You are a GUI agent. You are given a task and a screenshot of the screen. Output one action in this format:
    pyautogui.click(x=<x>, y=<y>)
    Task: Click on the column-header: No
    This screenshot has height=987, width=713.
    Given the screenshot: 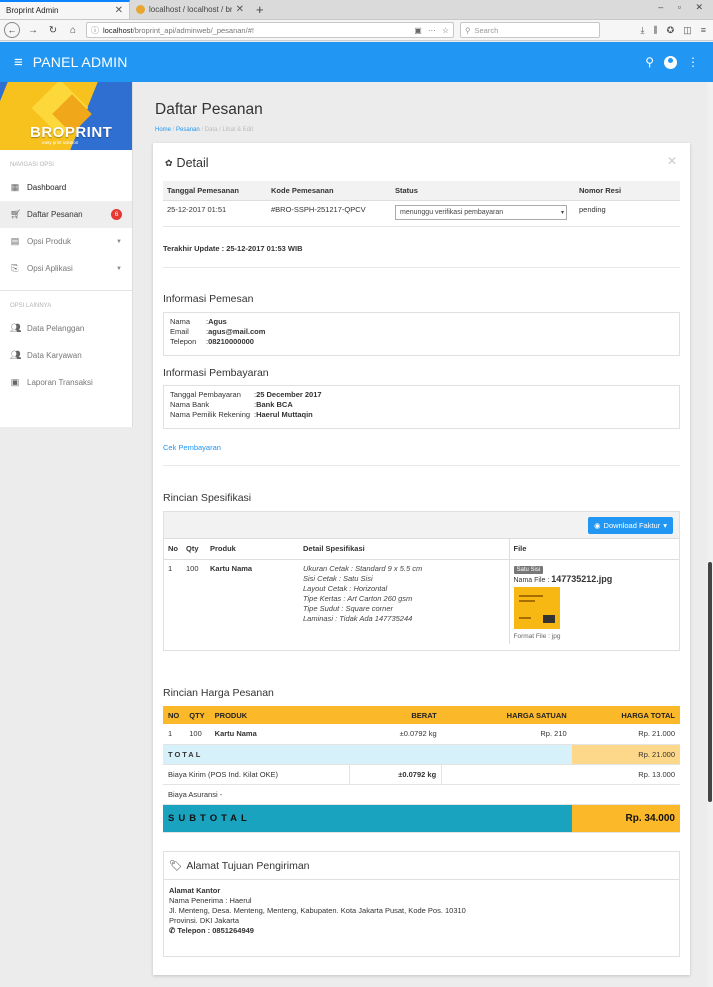 What is the action you would take?
    pyautogui.click(x=173, y=549)
    